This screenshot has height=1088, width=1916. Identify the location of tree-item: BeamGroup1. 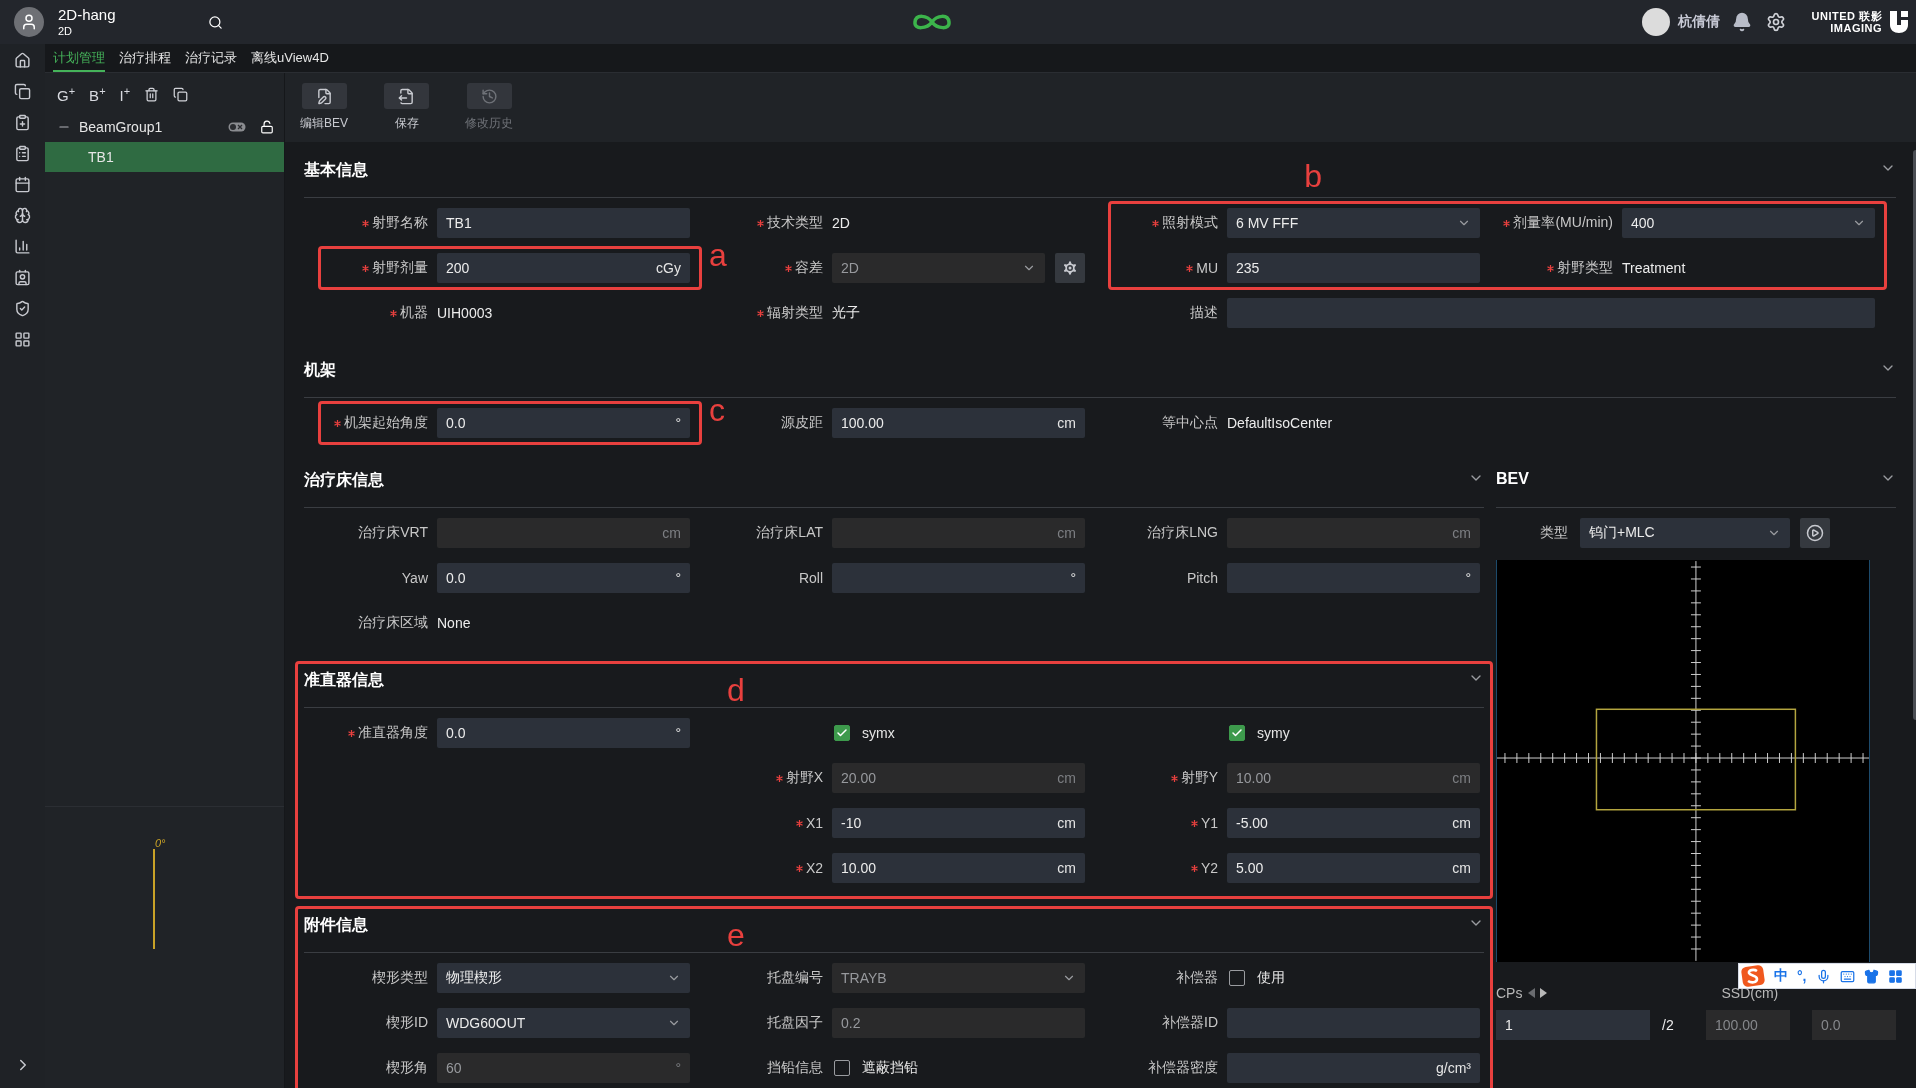
(164, 127).